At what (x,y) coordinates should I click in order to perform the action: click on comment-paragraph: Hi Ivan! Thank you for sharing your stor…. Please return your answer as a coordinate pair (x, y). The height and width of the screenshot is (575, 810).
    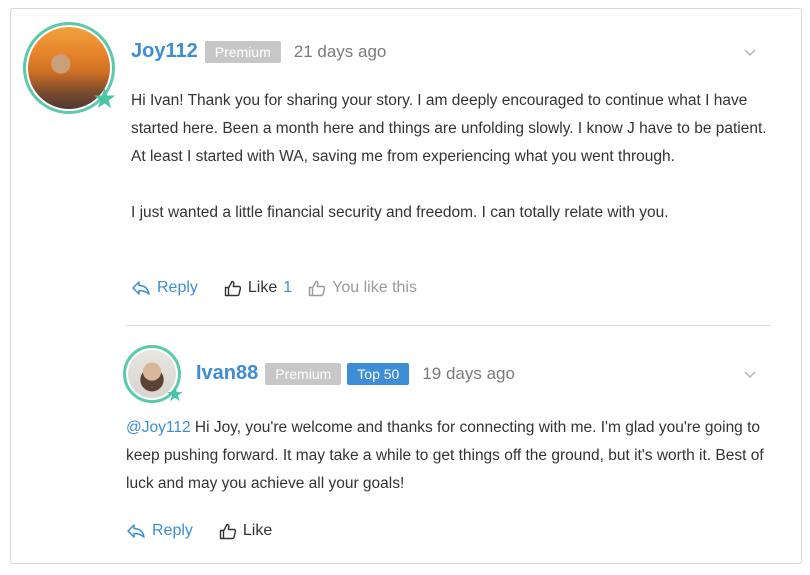
    Looking at the image, I should click on (449, 128).